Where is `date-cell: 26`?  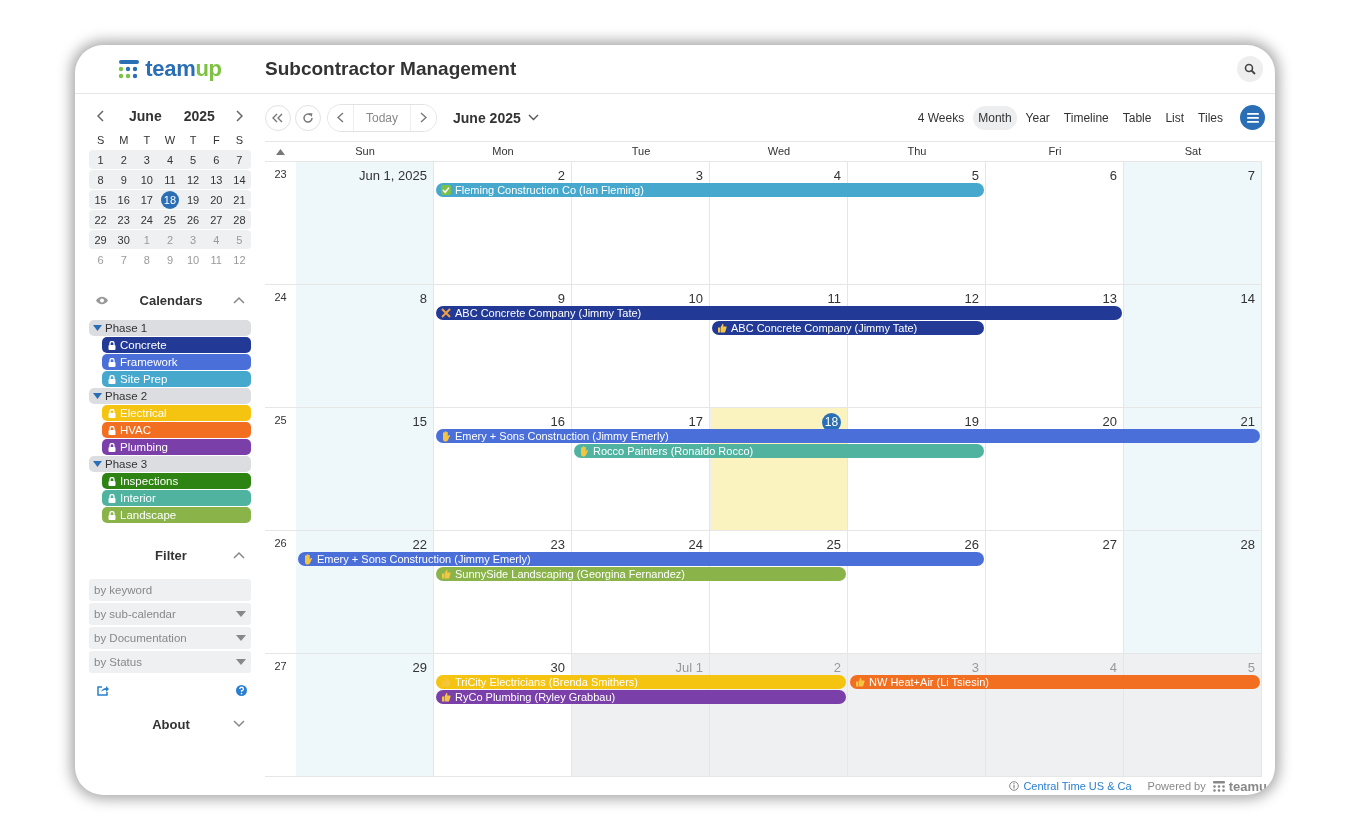
date-cell: 26 is located at coordinates (193, 219).